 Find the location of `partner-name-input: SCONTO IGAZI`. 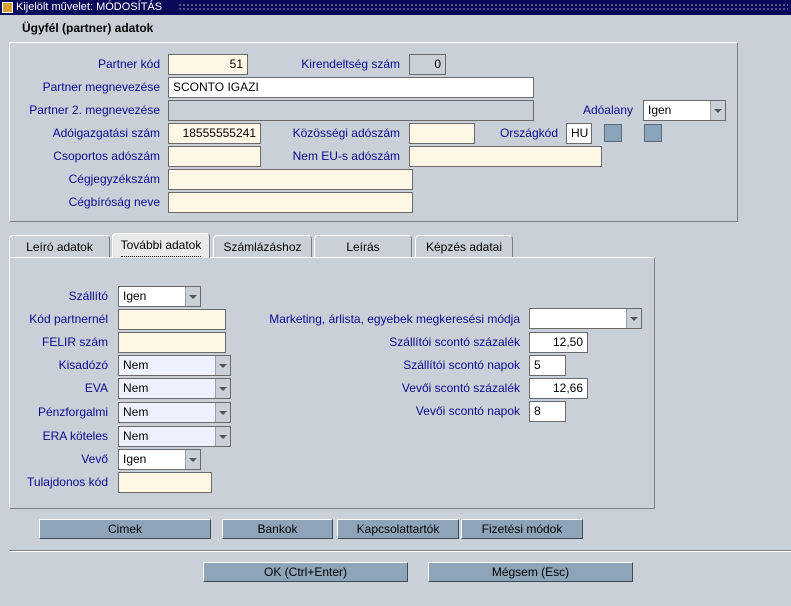

partner-name-input: SCONTO IGAZI is located at coordinates (351, 87).